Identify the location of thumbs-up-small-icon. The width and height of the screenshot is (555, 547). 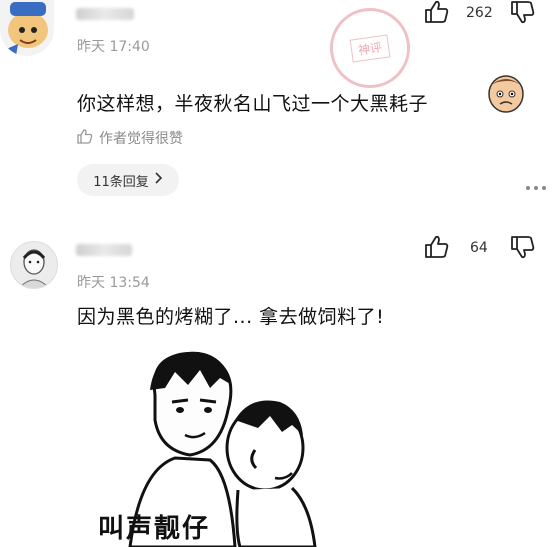
(85, 138).